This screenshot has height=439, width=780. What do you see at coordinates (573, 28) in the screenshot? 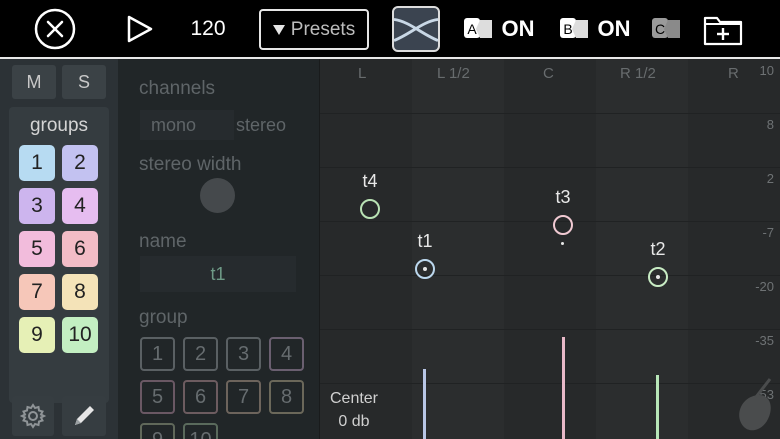
I see `slot-b-icon: B` at bounding box center [573, 28].